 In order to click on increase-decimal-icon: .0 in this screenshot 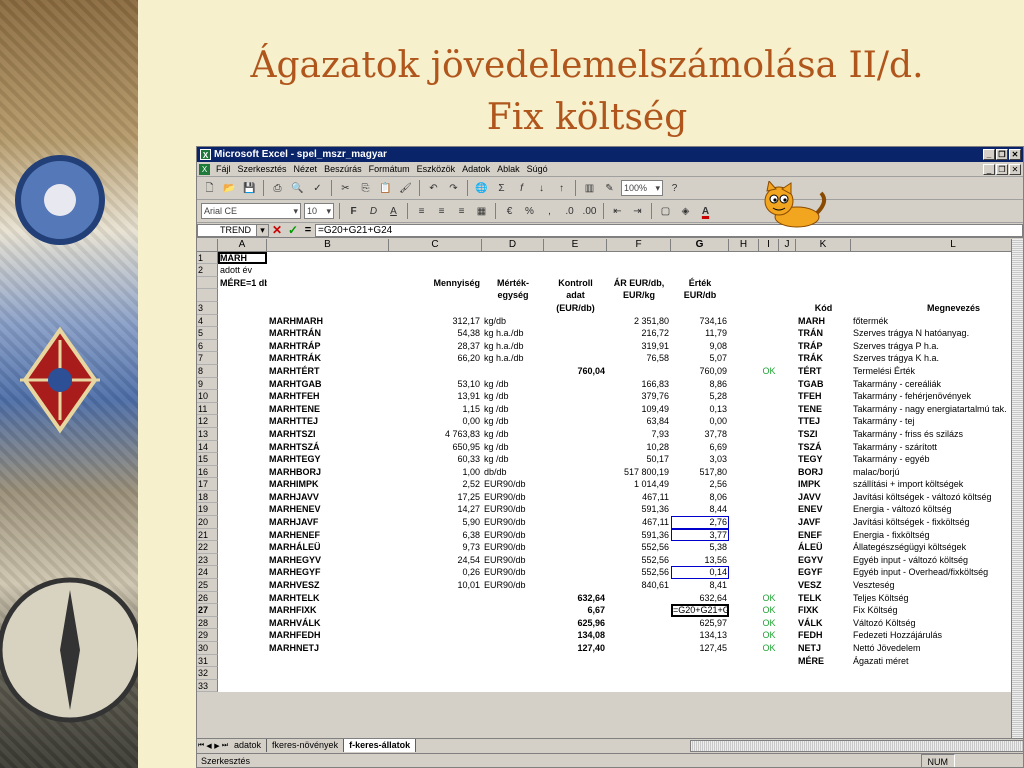, I will do `click(569, 211)`.